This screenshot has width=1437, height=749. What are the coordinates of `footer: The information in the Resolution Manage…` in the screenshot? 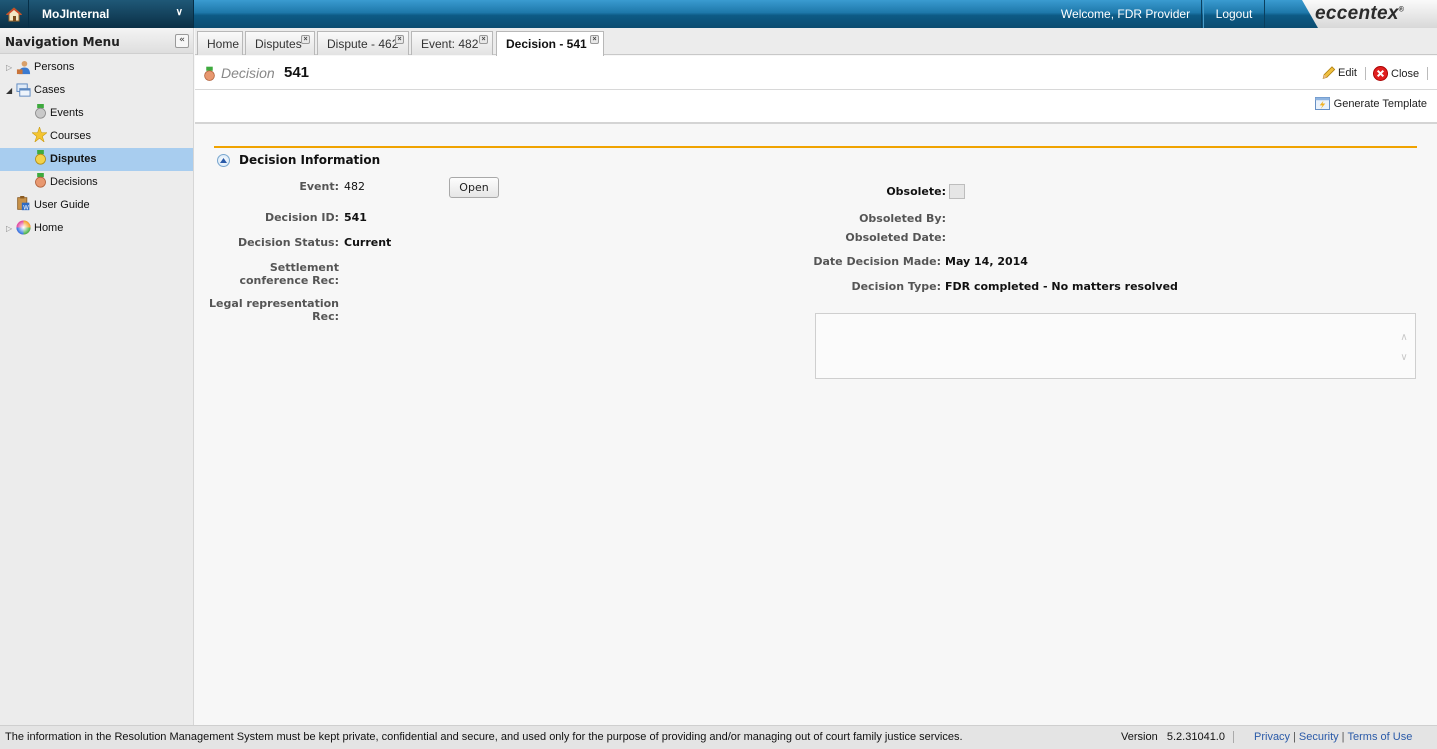 It's located at (718, 737).